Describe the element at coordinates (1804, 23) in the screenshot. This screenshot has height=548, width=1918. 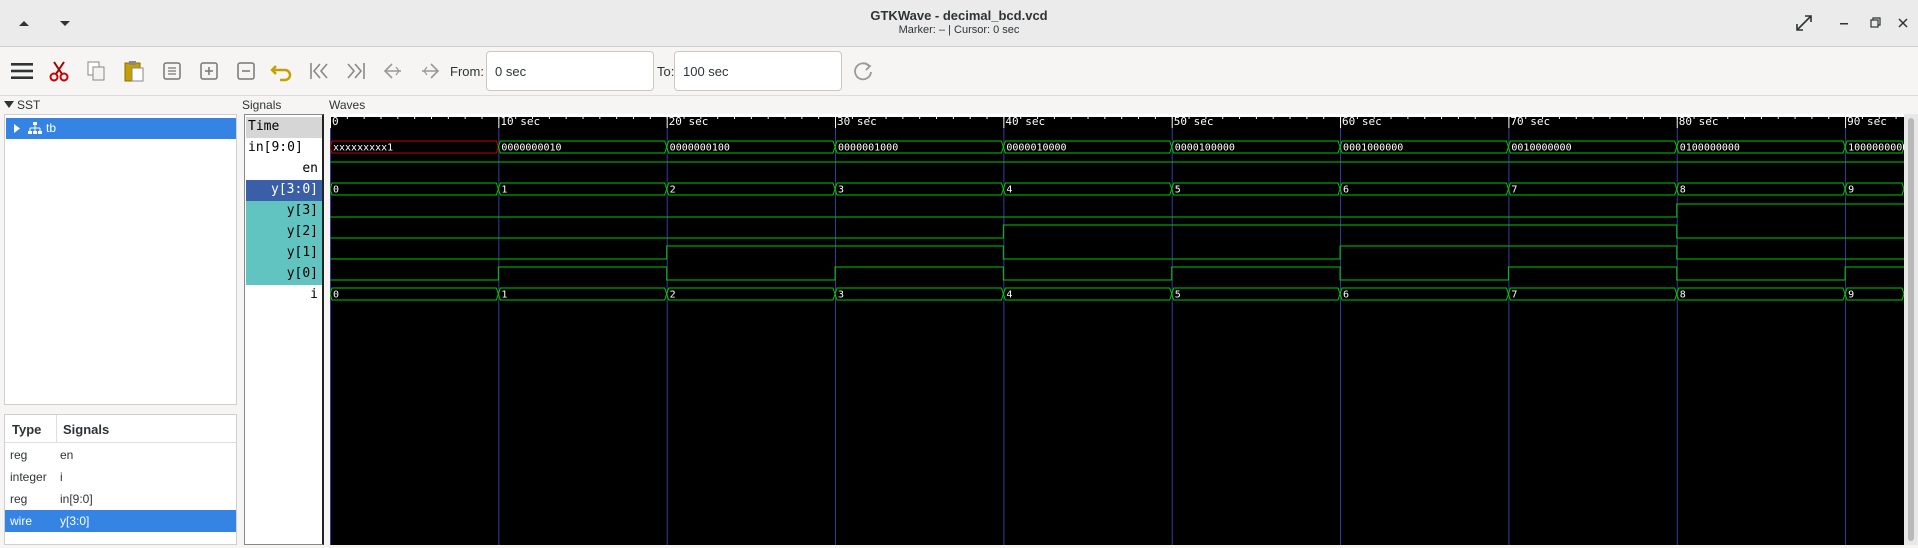
I see `fullscreen-icon` at that location.